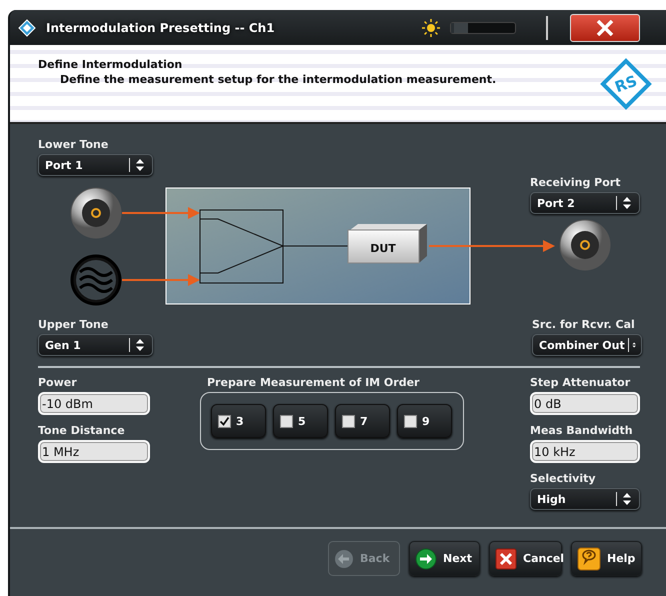 The width and height of the screenshot is (666, 596). I want to click on field-label: Meas Bandwidth, so click(582, 430).